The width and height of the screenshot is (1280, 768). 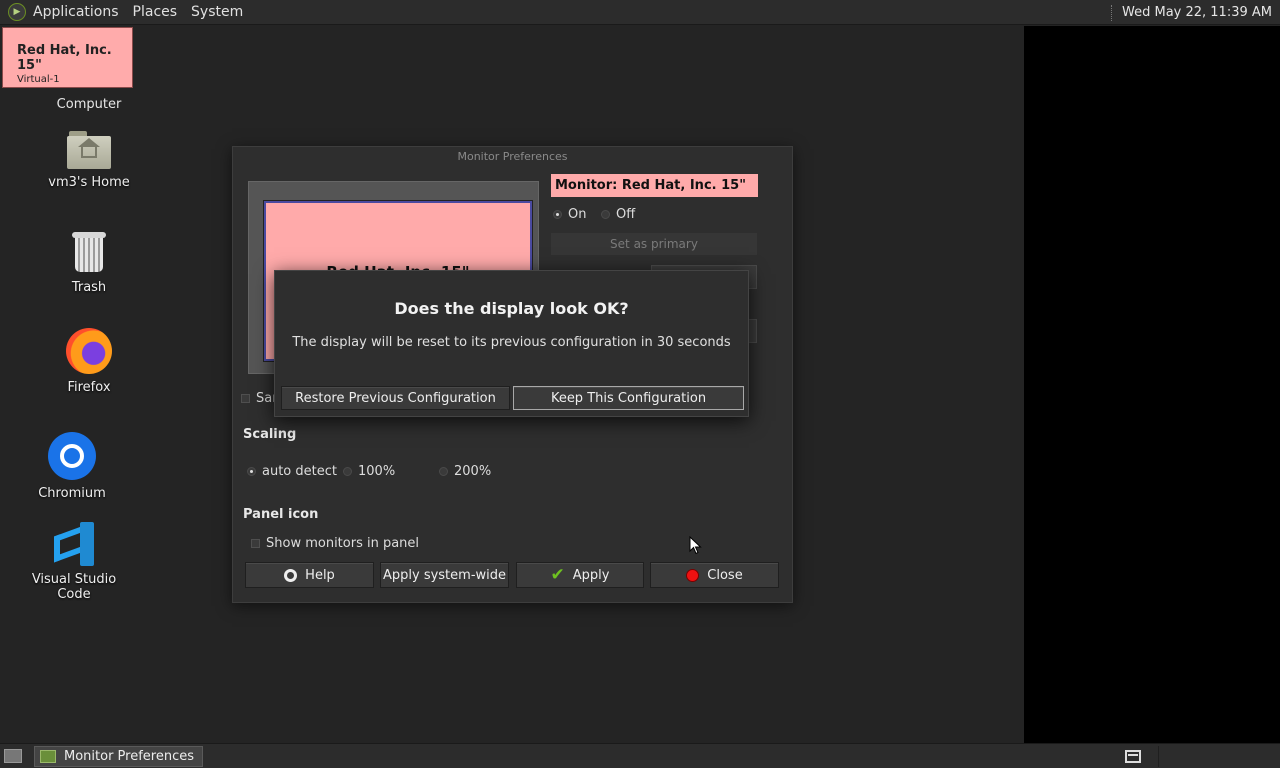 What do you see at coordinates (628, 398) in the screenshot?
I see `keep-this-configuration-button: Keep This Configuration` at bounding box center [628, 398].